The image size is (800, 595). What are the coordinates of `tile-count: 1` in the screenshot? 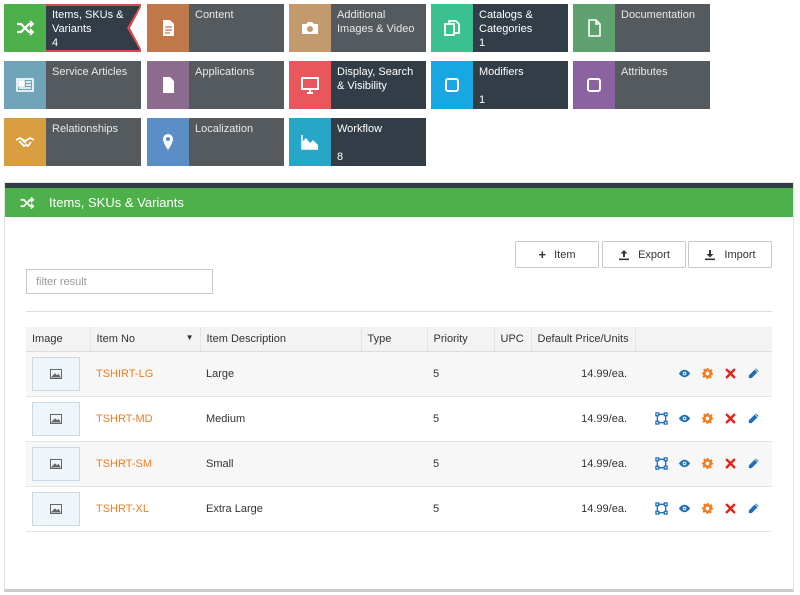 It's located at (482, 43).